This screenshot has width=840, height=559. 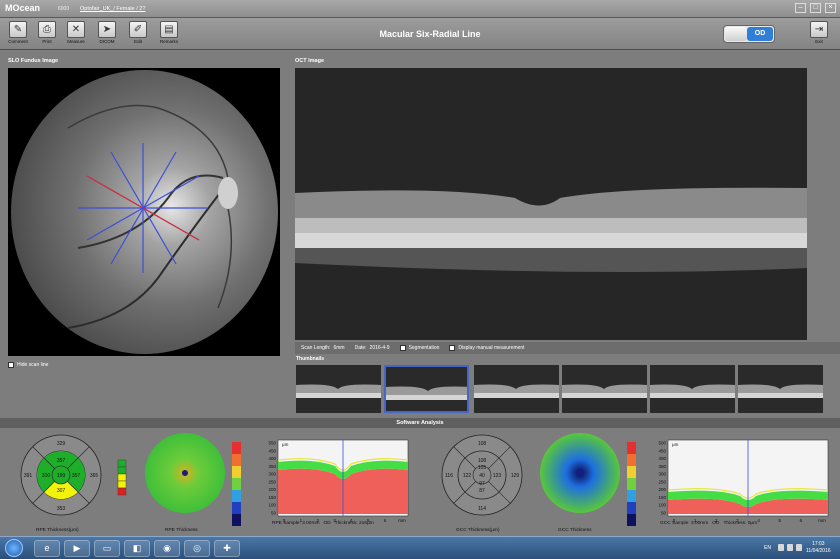 I want to click on gcc-profile-x-tick: 5, so click(x=779, y=520).